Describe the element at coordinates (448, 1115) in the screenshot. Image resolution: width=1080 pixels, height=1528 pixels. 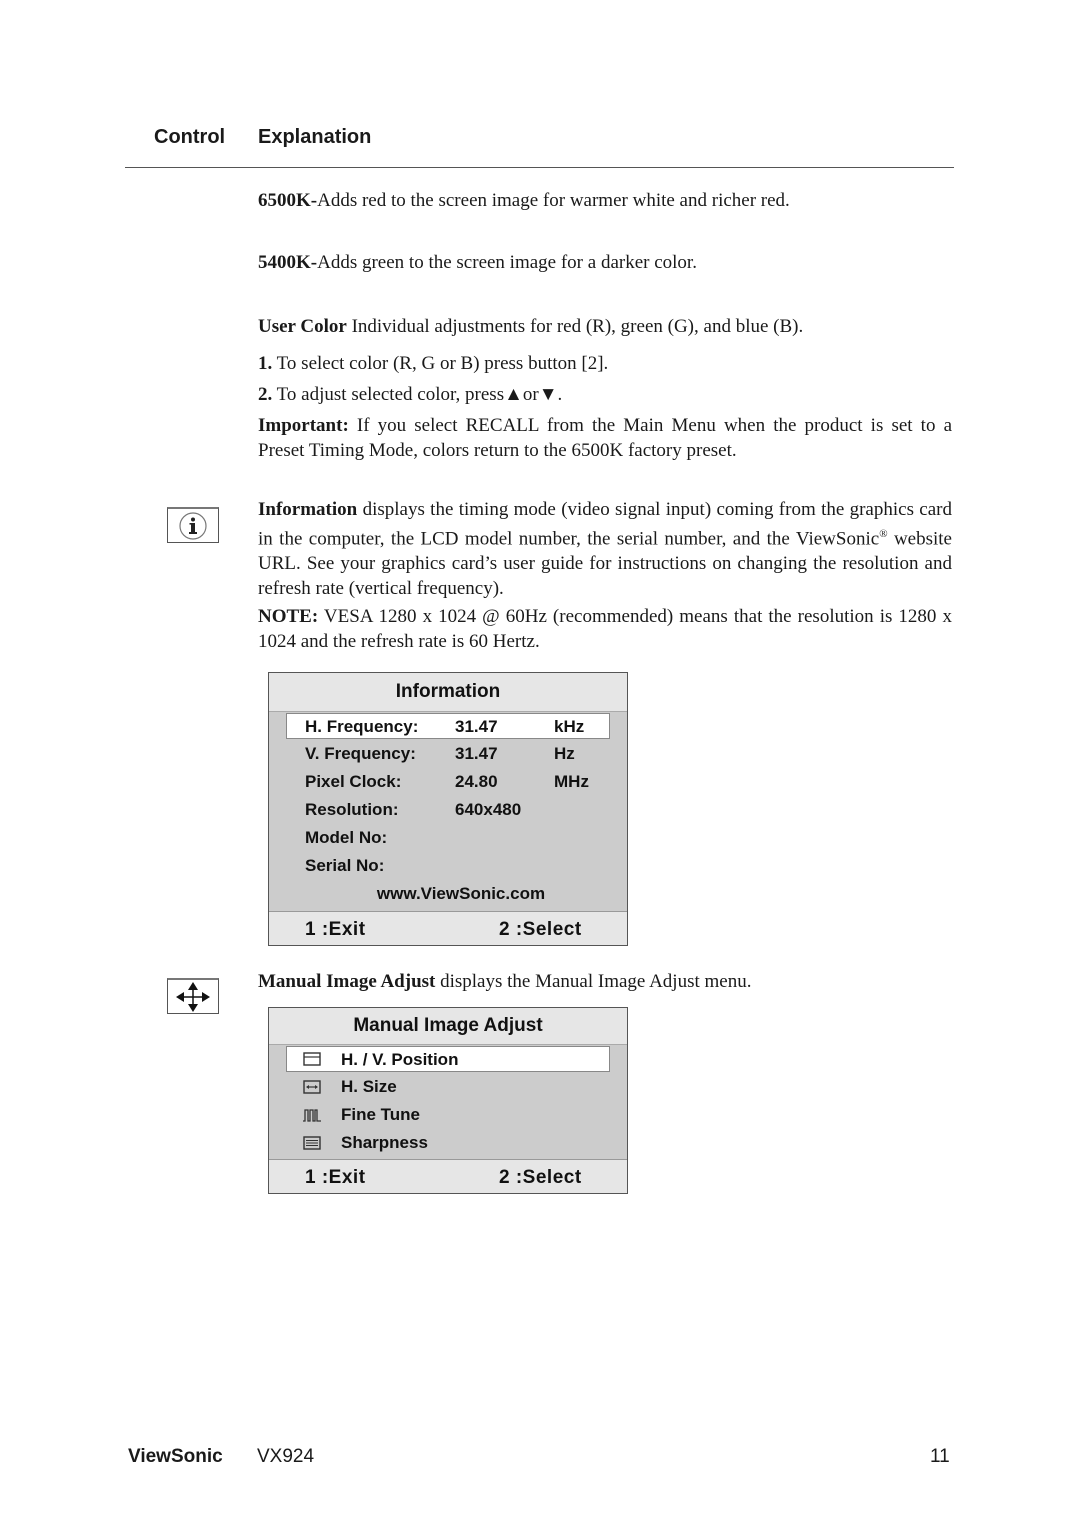
I see `osd-item-fine-tune: Fine Tune` at that location.